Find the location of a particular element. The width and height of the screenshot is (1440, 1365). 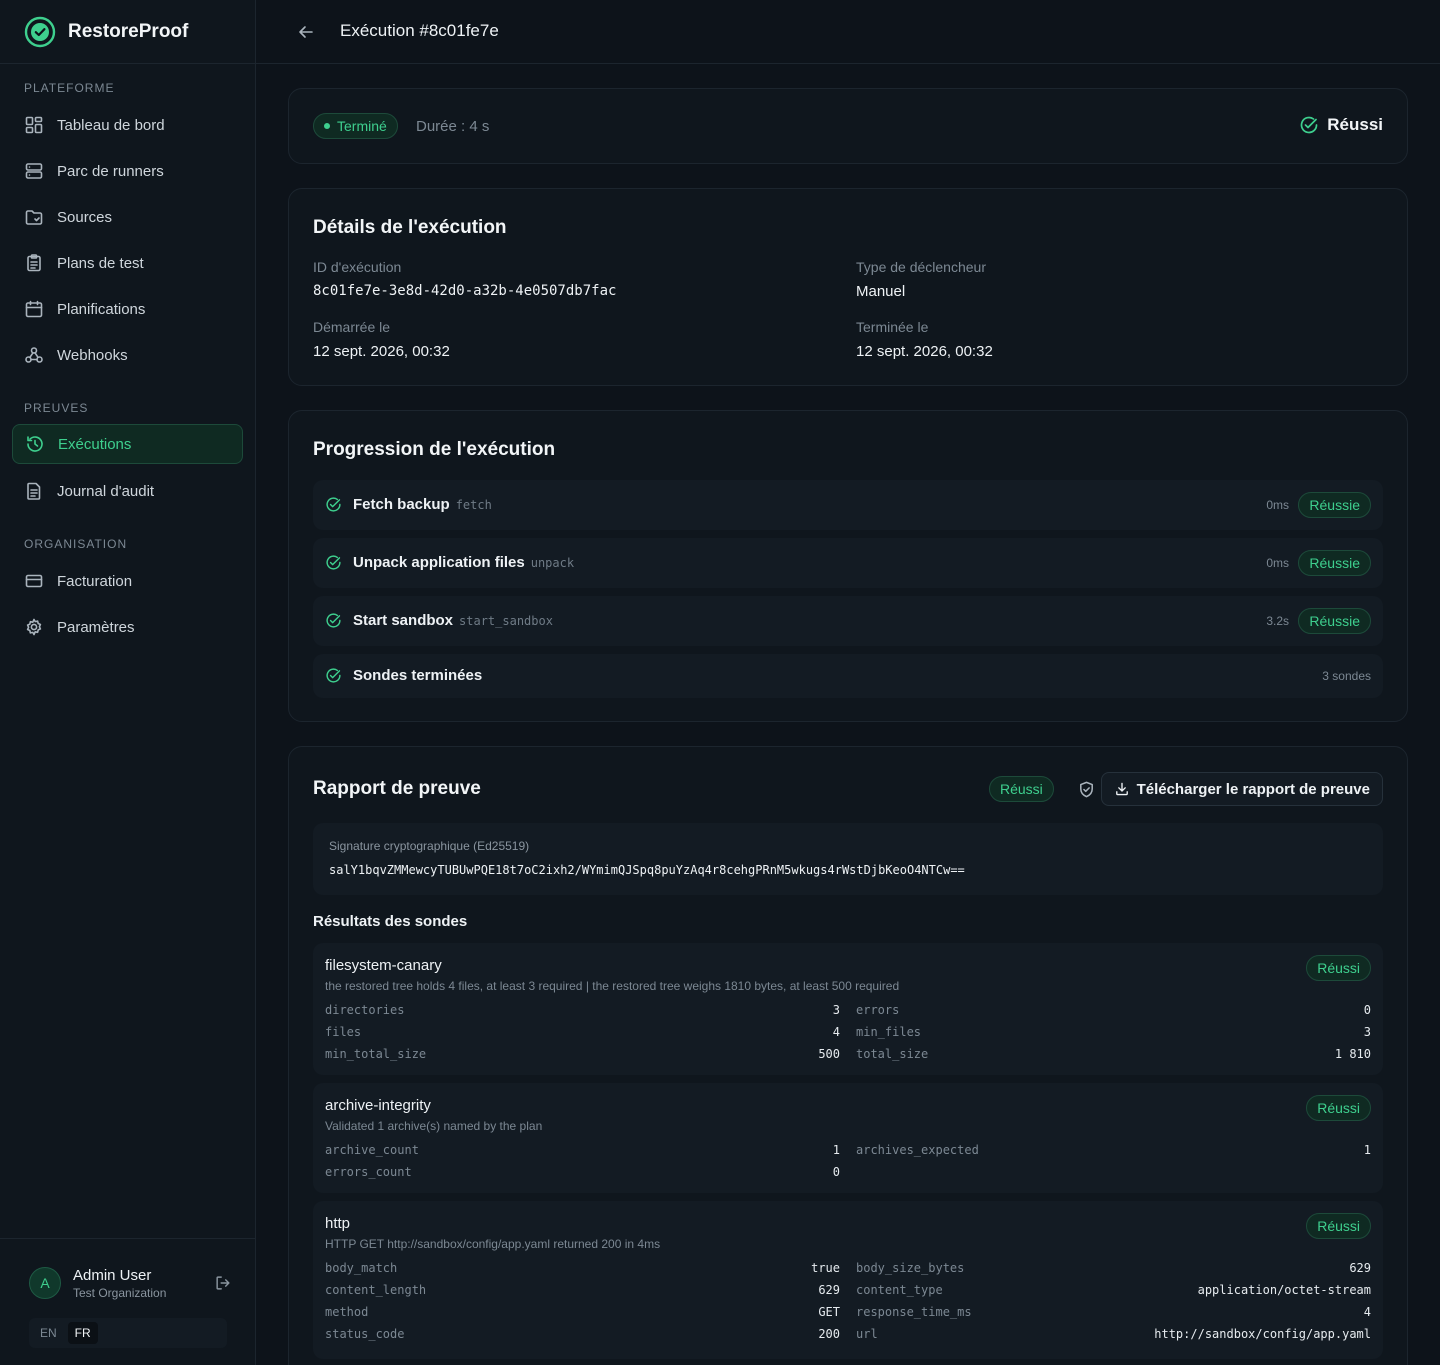

avatar: A is located at coordinates (45, 1283).